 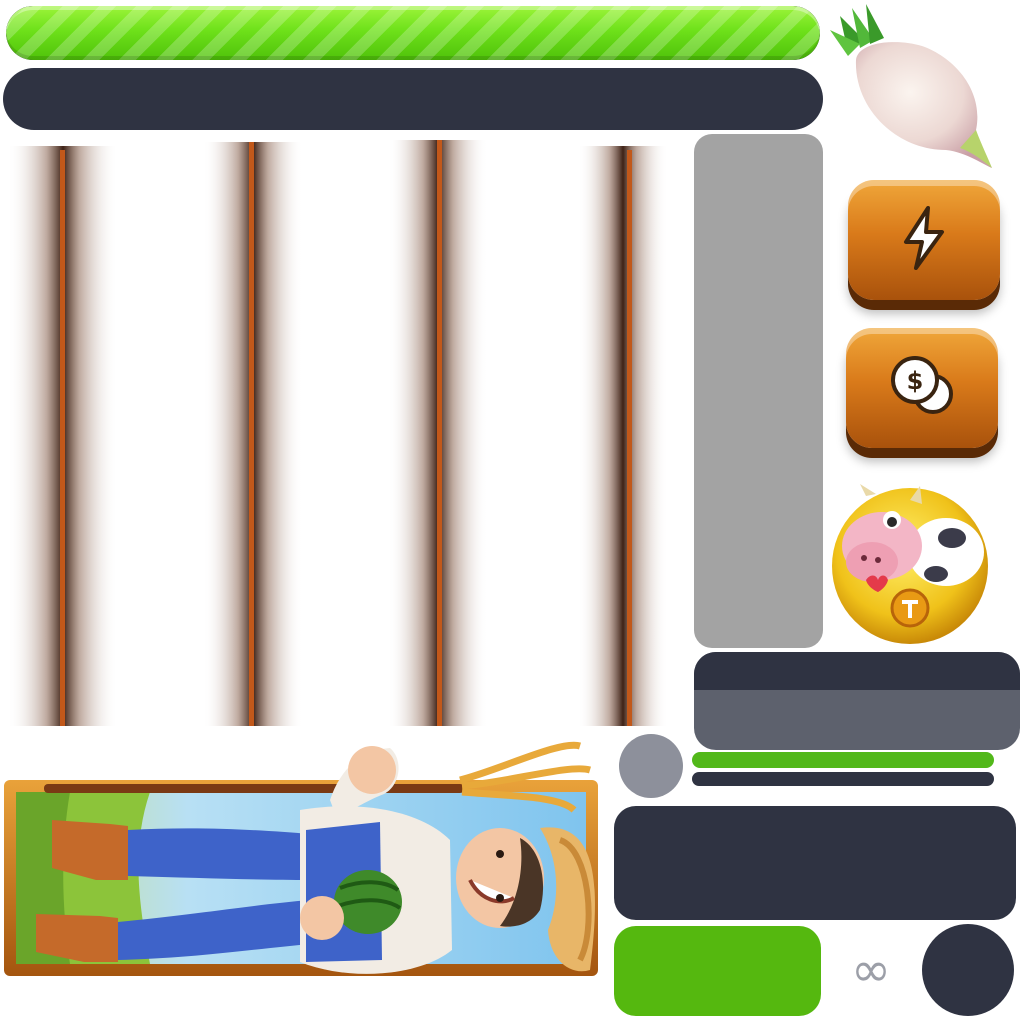 What do you see at coordinates (843, 779) in the screenshot?
I see `thin-dark-bar` at bounding box center [843, 779].